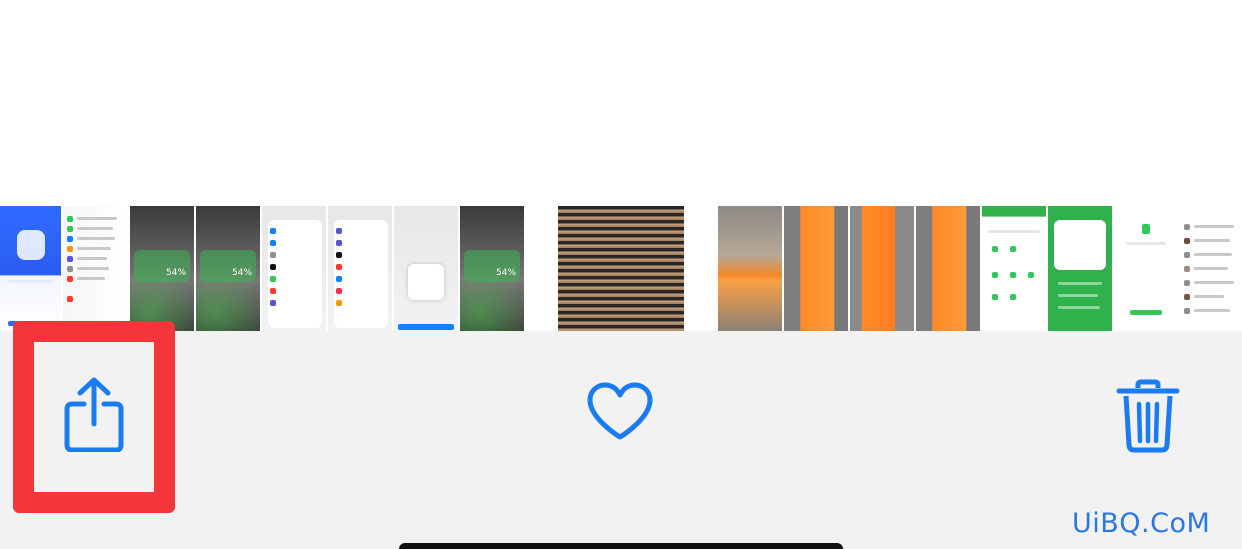  Describe the element at coordinates (30, 268) in the screenshot. I see `thumb-app-screenshot-blue` at that location.